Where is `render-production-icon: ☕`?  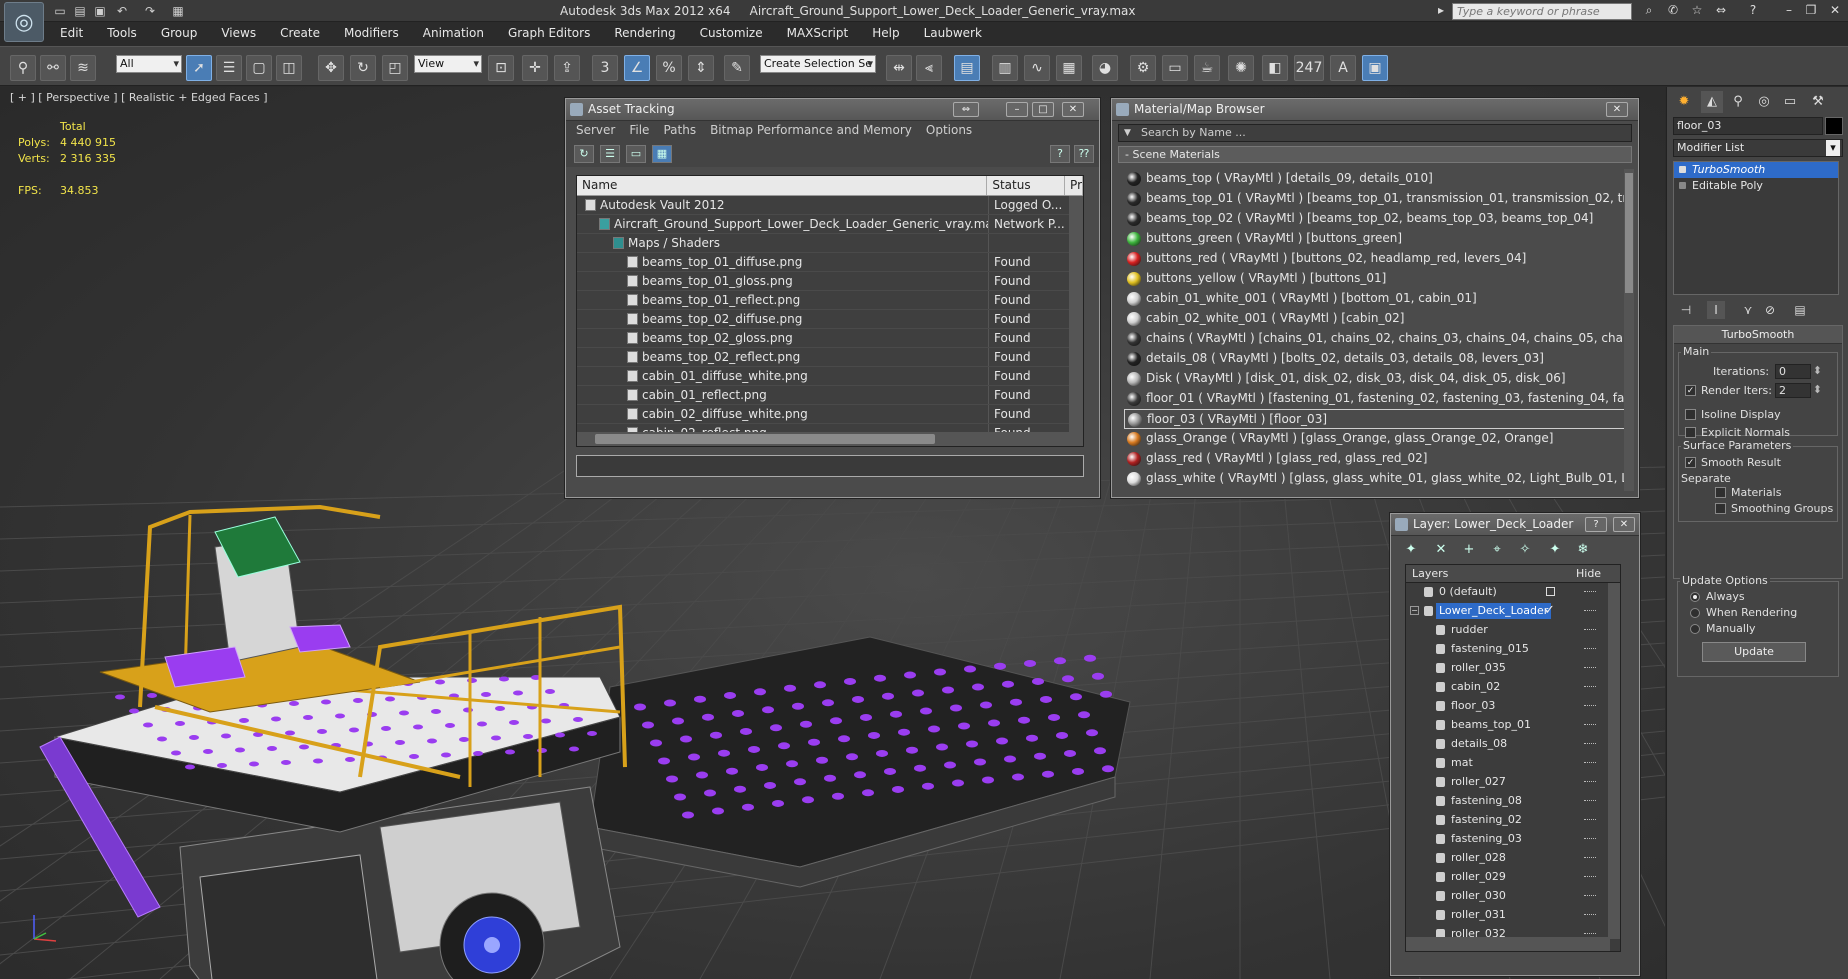 render-production-icon: ☕ is located at coordinates (1207, 68).